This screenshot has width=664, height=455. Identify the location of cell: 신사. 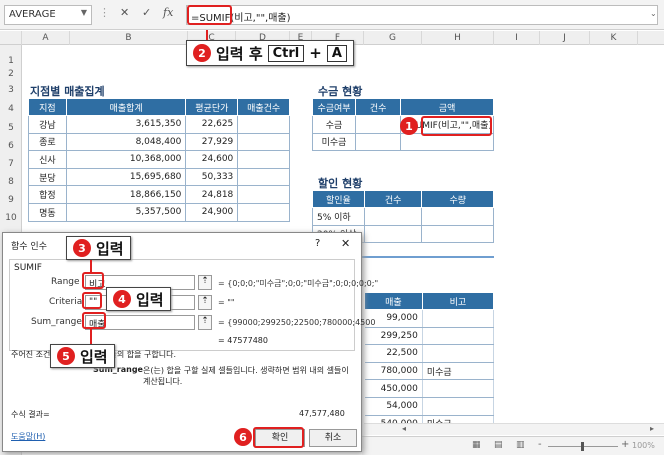
(47, 159).